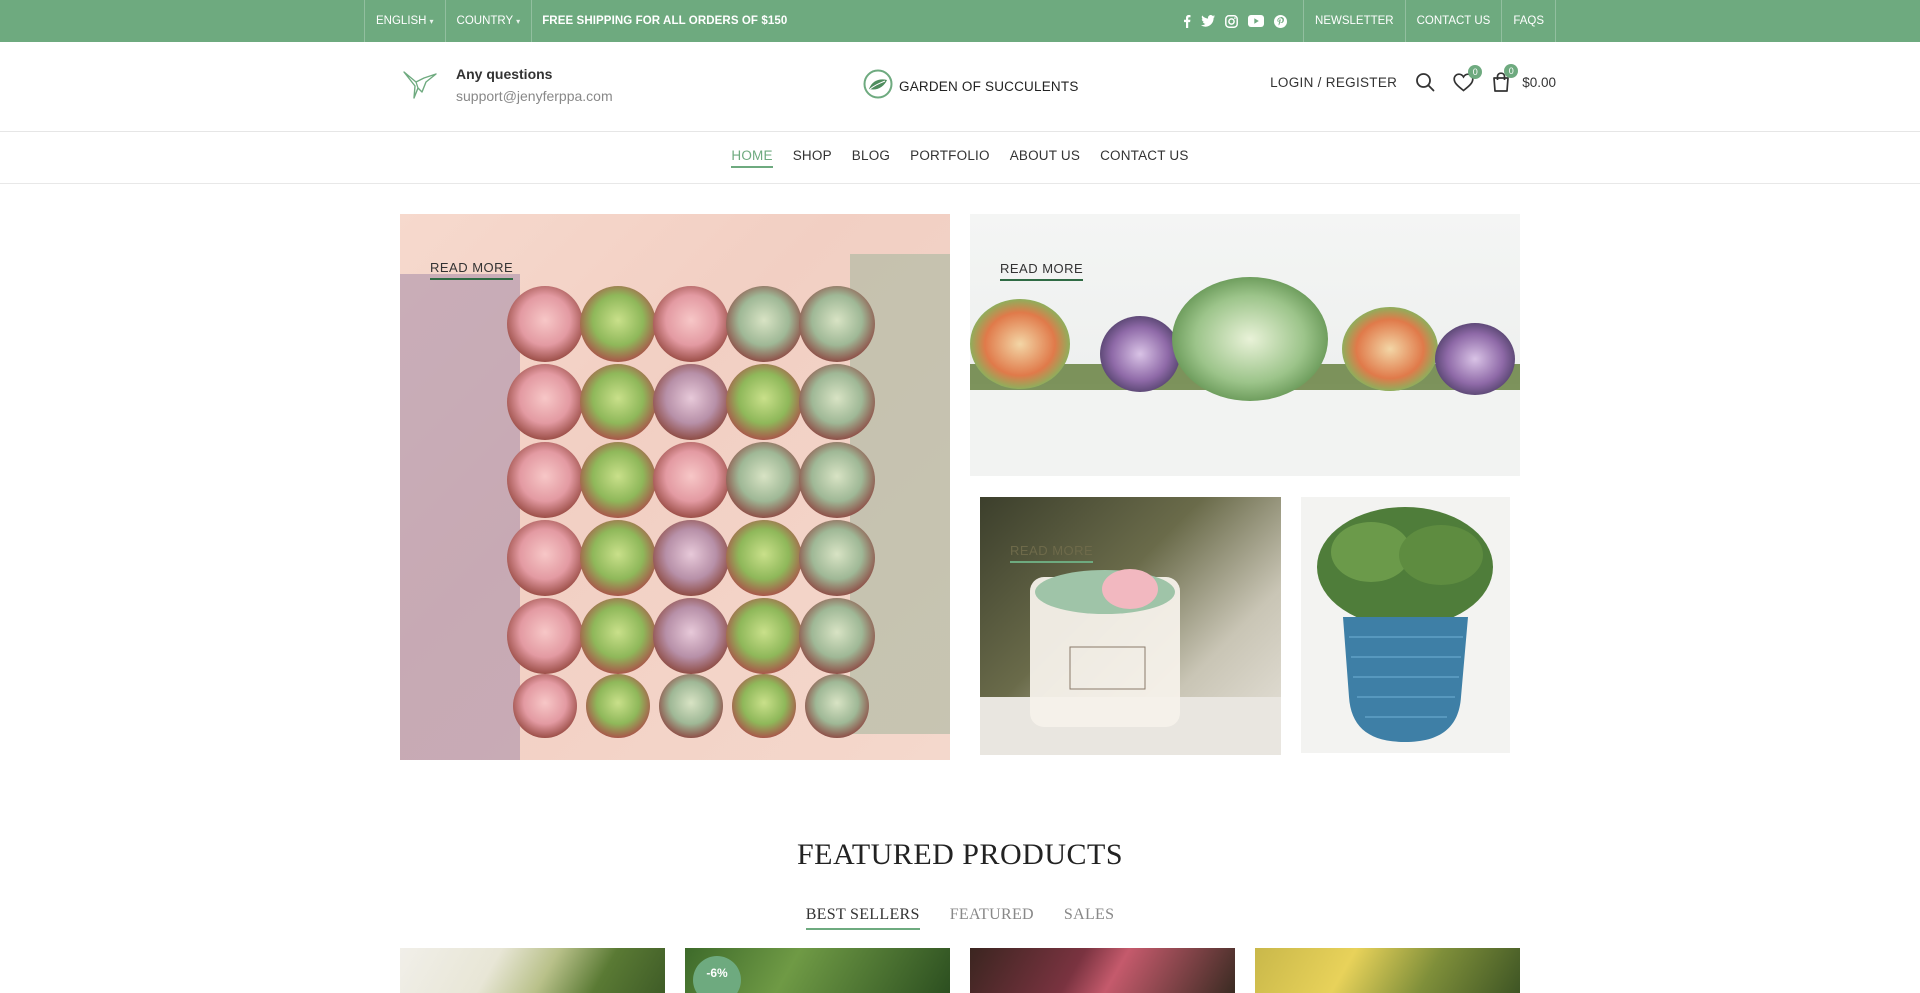 The width and height of the screenshot is (1920, 993). Describe the element at coordinates (1528, 21) in the screenshot. I see `faqs-link: FAQS` at that location.